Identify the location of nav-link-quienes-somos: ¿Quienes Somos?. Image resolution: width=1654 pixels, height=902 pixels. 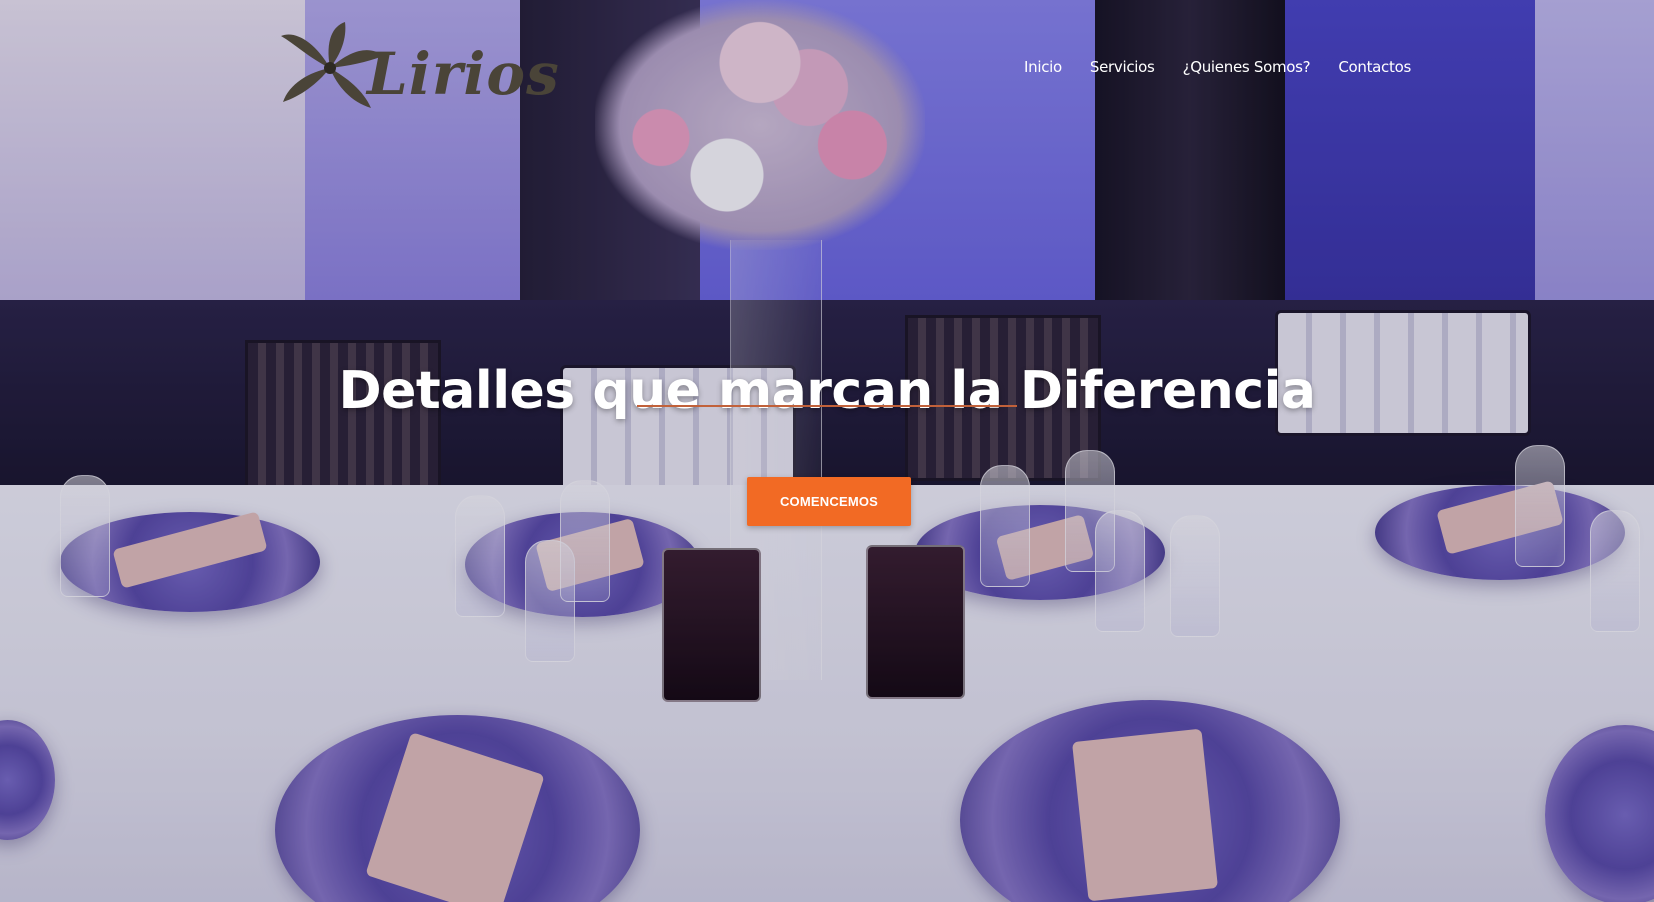
(1247, 67).